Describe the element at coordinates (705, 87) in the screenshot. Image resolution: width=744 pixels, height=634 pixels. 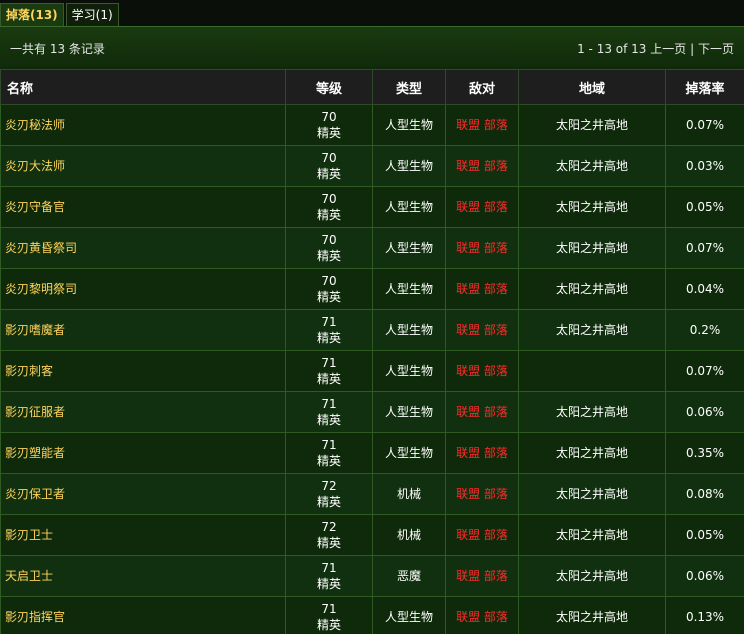
I see `column-header-droprate: 掉落率` at that location.